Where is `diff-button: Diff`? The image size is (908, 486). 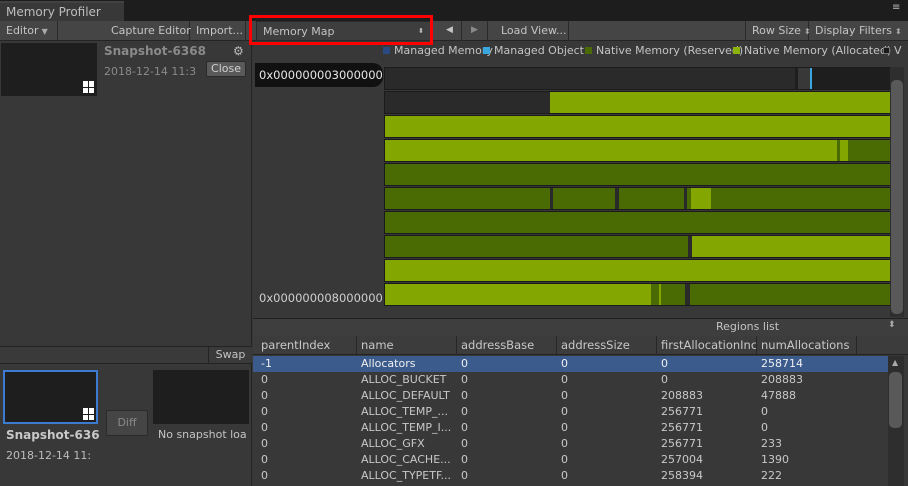
diff-button: Diff is located at coordinates (127, 423).